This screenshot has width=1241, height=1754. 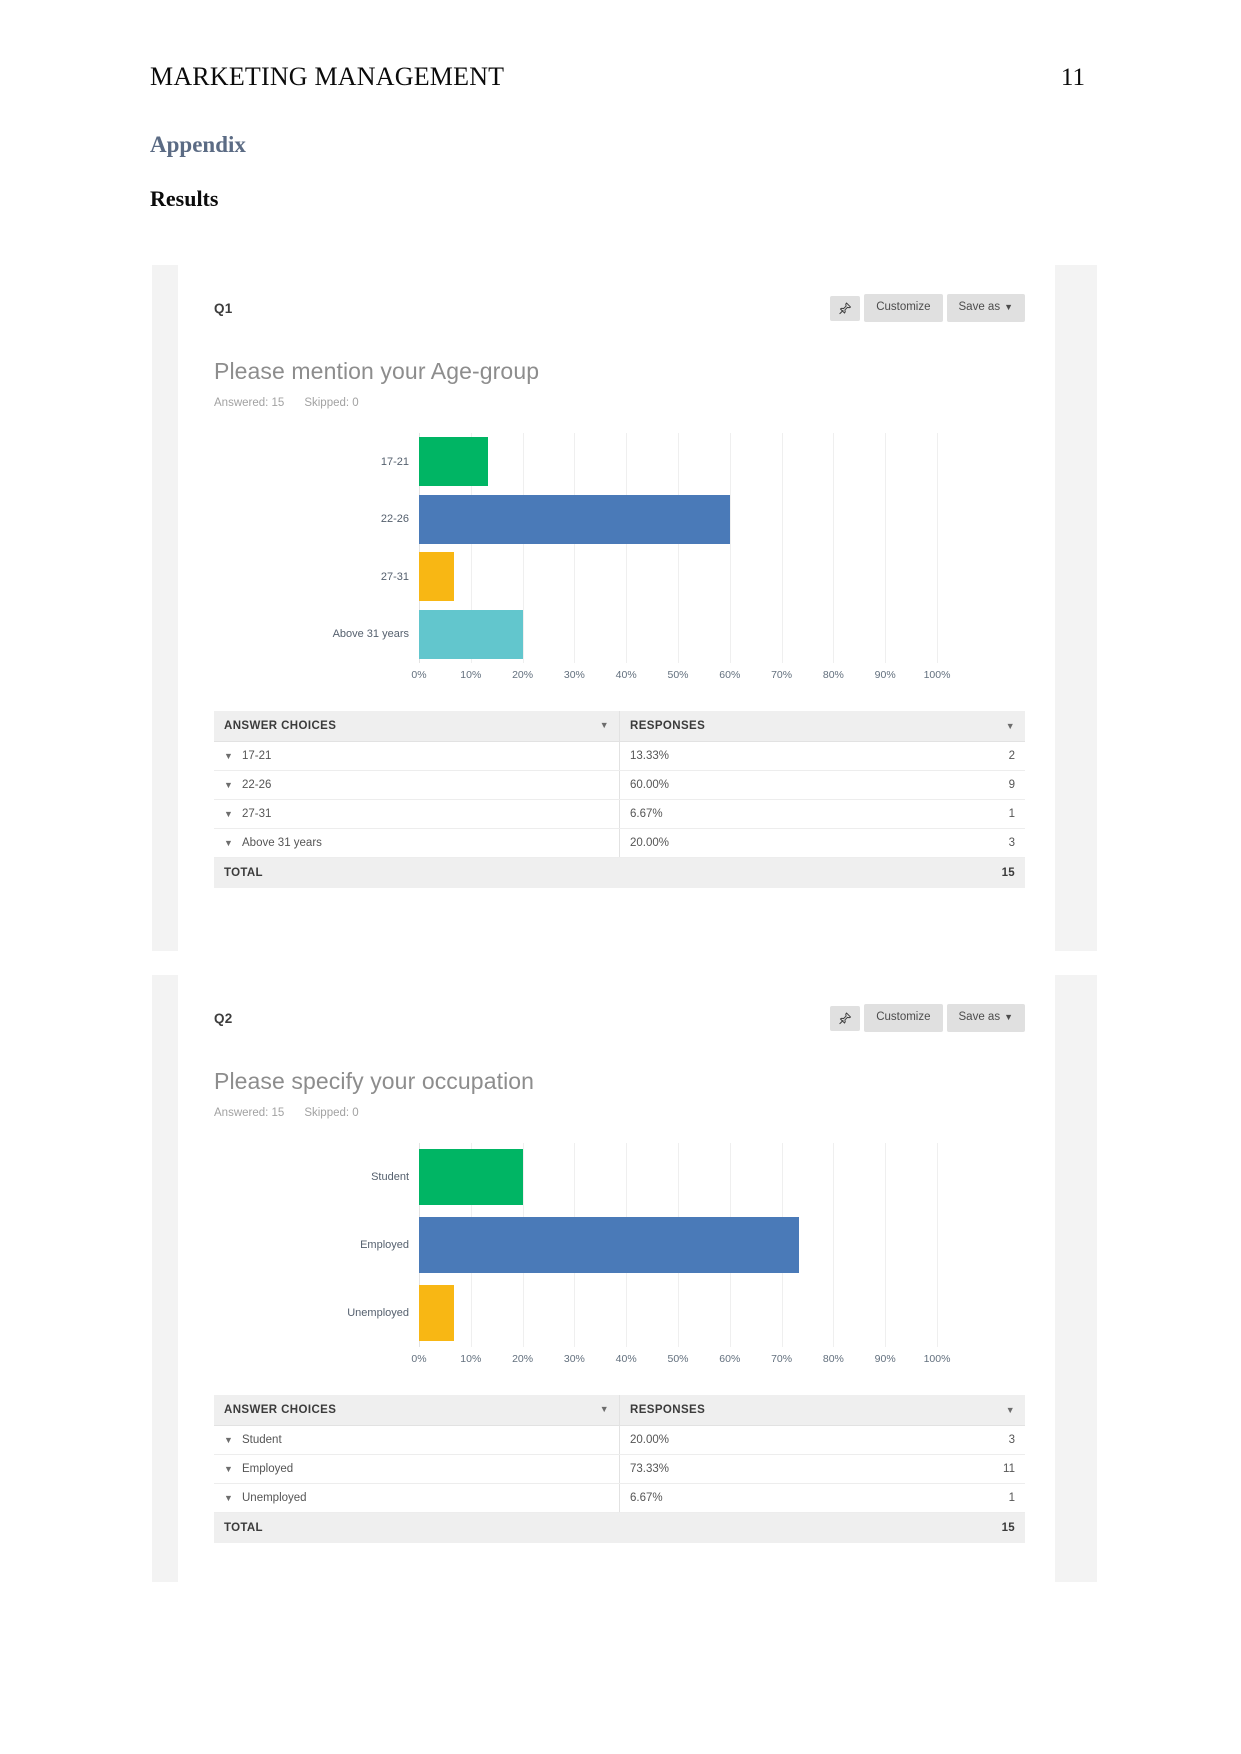 I want to click on category-label: Student, so click(x=390, y=1177).